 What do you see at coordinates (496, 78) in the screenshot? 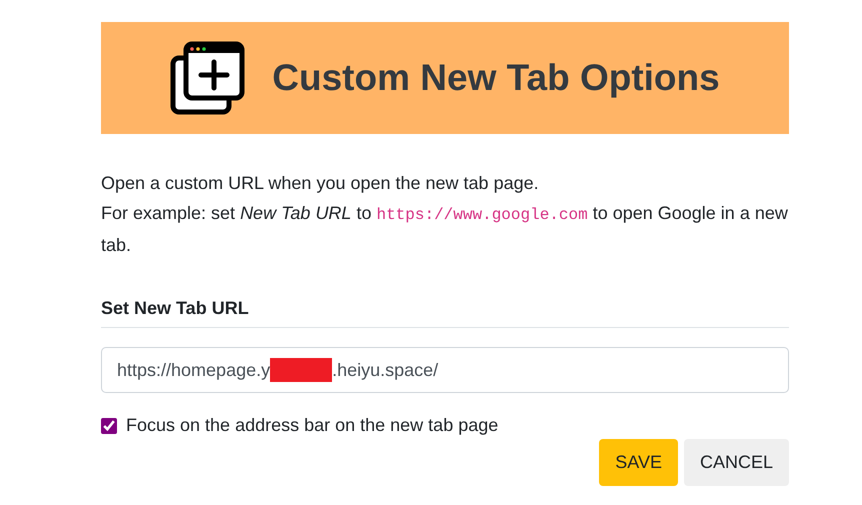
I see `page-title: Custom New Tab Options` at bounding box center [496, 78].